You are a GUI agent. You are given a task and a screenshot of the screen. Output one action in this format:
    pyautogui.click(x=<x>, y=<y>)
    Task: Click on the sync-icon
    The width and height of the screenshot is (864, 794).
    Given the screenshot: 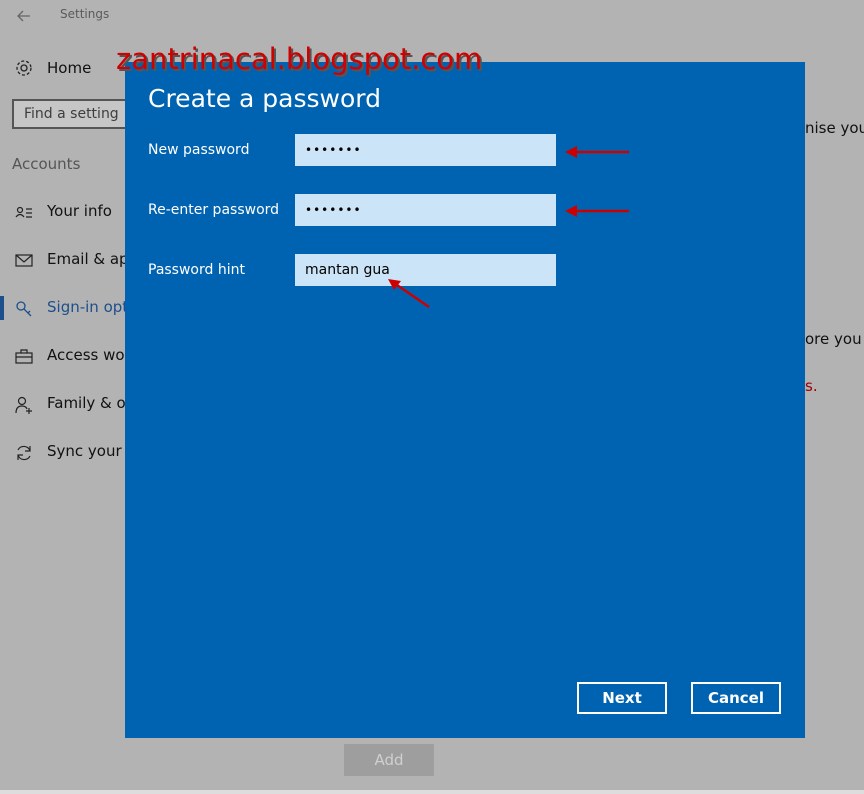 What is the action you would take?
    pyautogui.click(x=24, y=453)
    